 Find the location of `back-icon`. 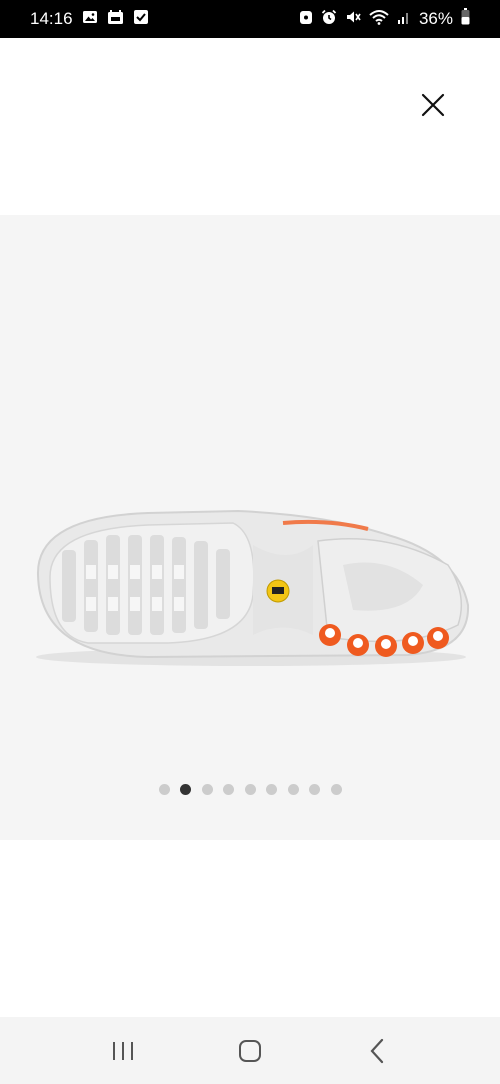

back-icon is located at coordinates (376, 1050).